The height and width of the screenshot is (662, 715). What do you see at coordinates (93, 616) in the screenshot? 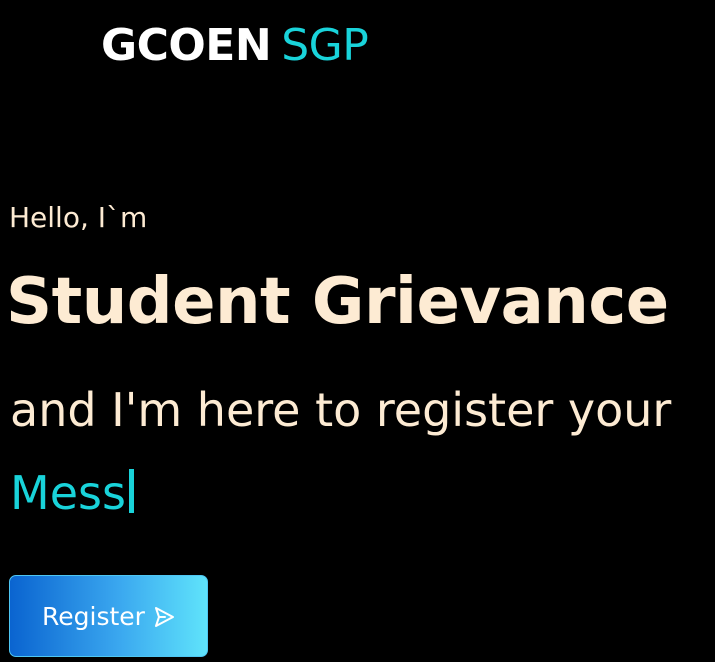
I see `register-button-label: Register` at bounding box center [93, 616].